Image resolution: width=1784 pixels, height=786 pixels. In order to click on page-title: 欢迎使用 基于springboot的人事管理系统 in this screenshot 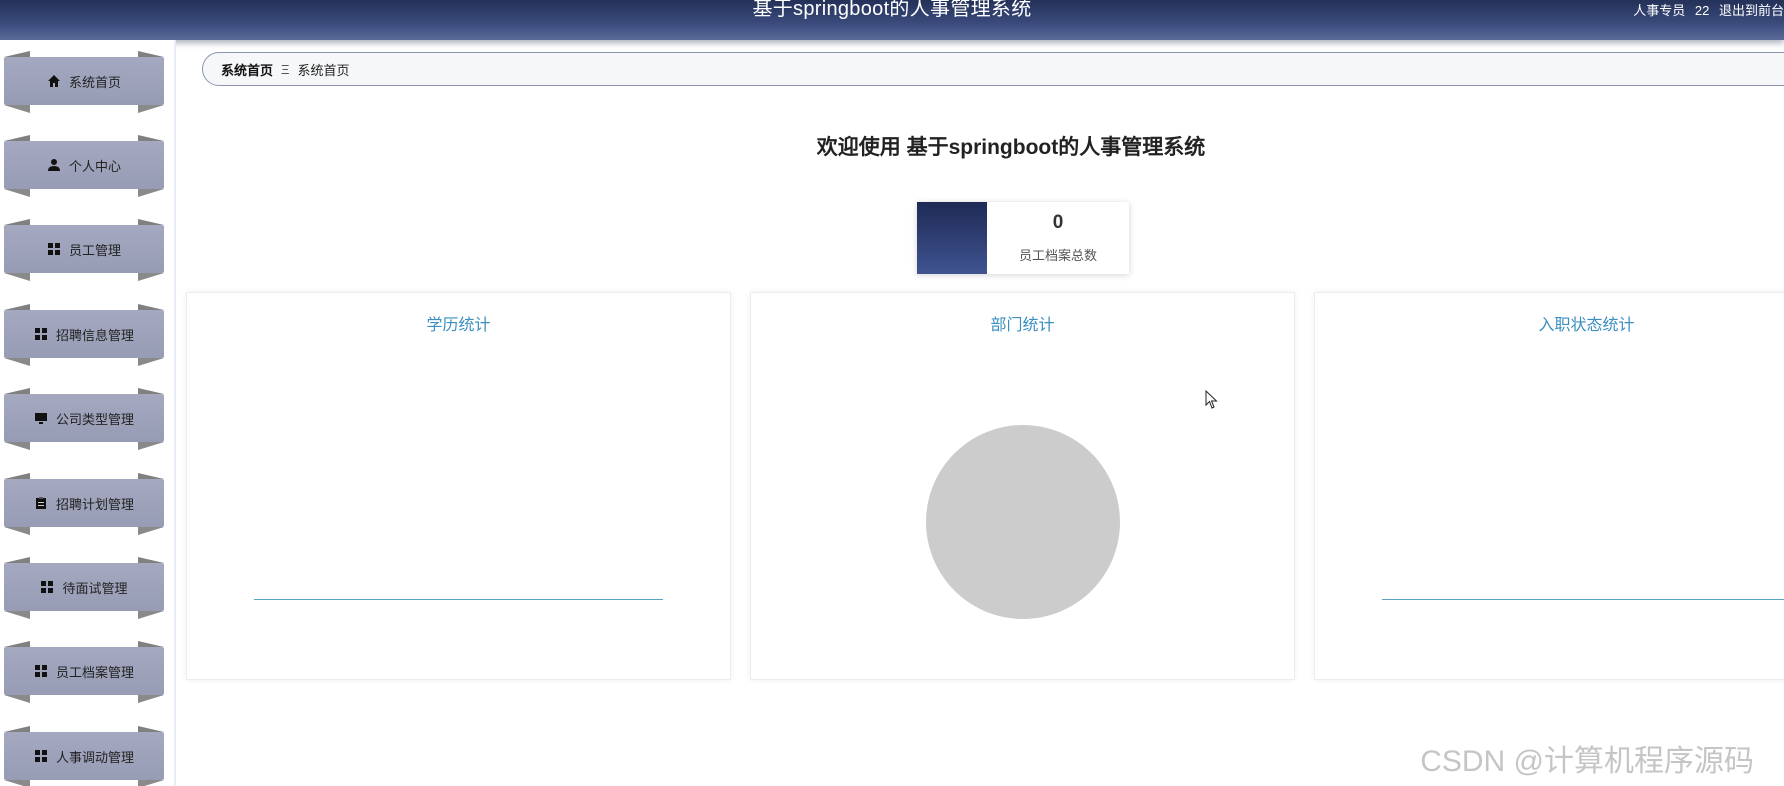, I will do `click(1011, 147)`.